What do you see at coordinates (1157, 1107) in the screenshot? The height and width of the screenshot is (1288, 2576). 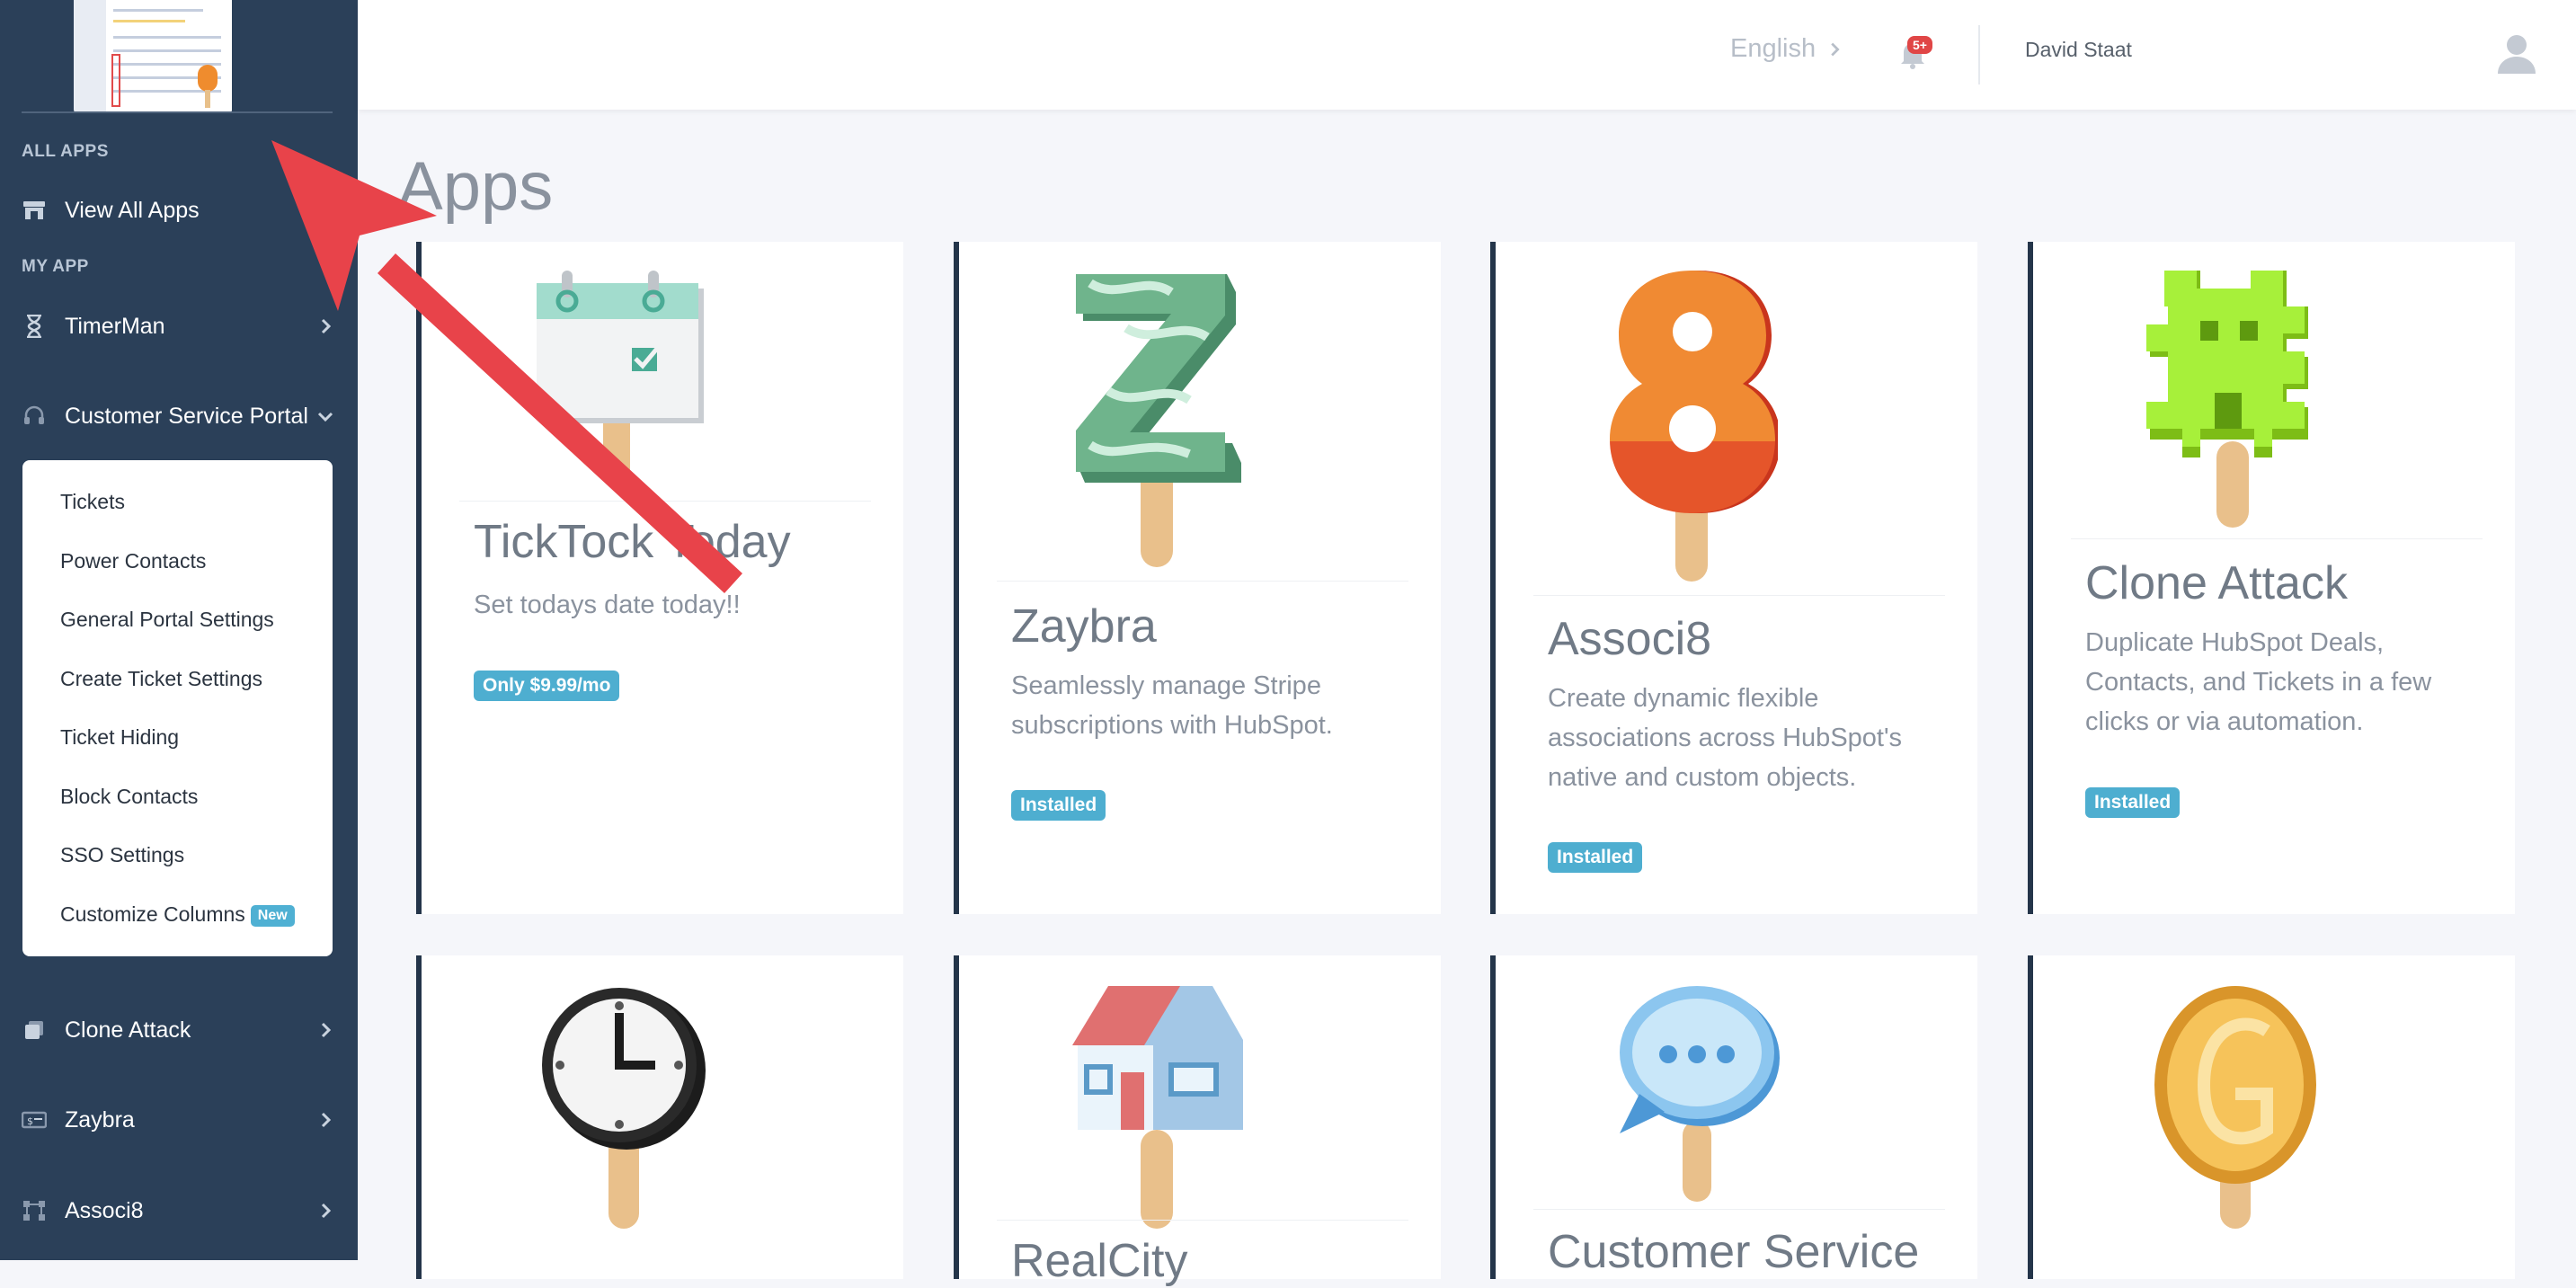 I see `house-popsicle-icon` at bounding box center [1157, 1107].